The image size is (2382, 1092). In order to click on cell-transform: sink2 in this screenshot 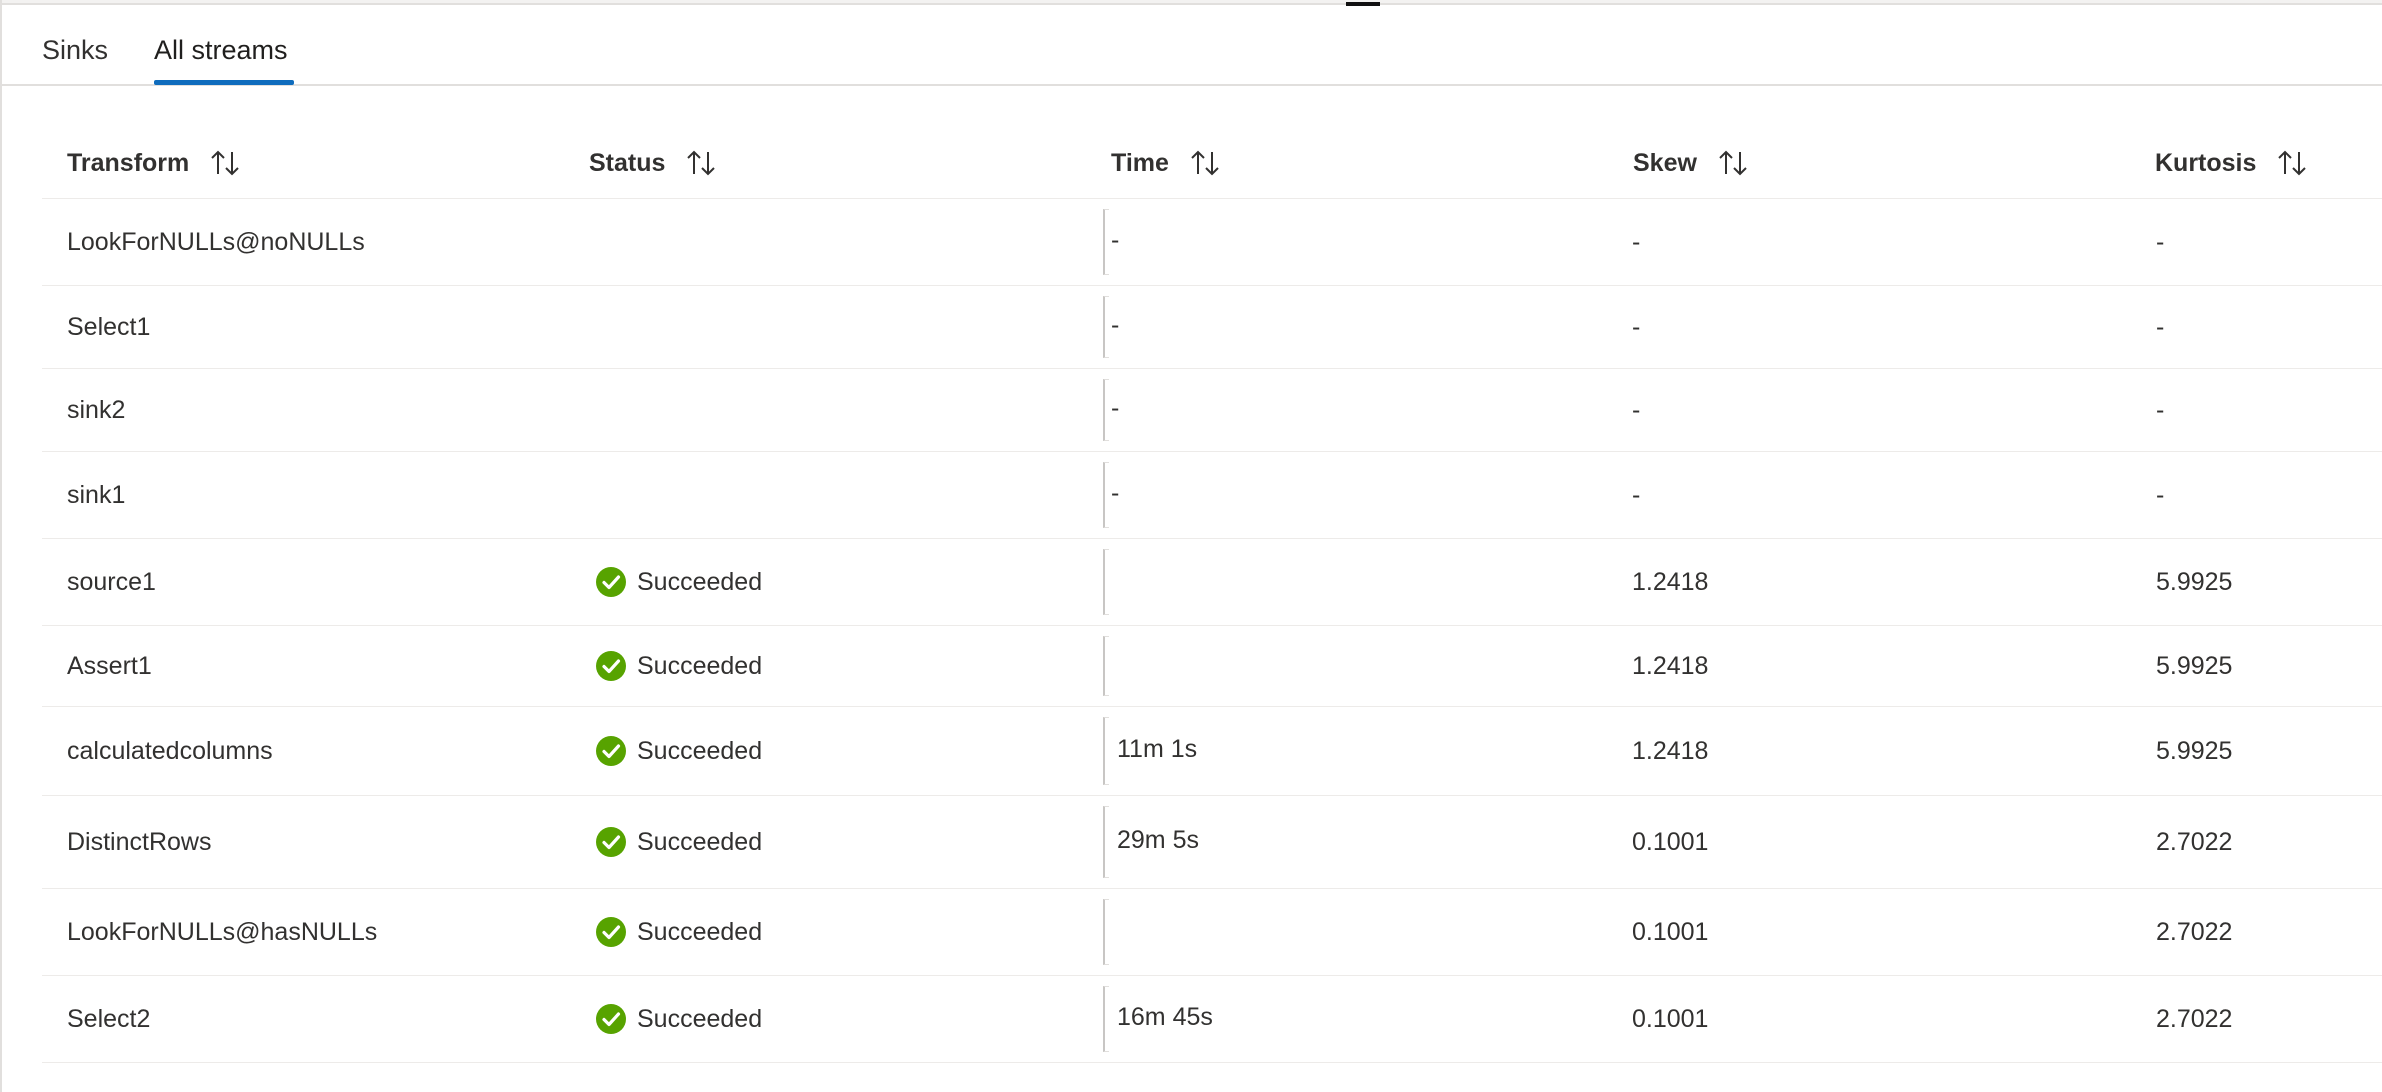, I will do `click(303, 410)`.